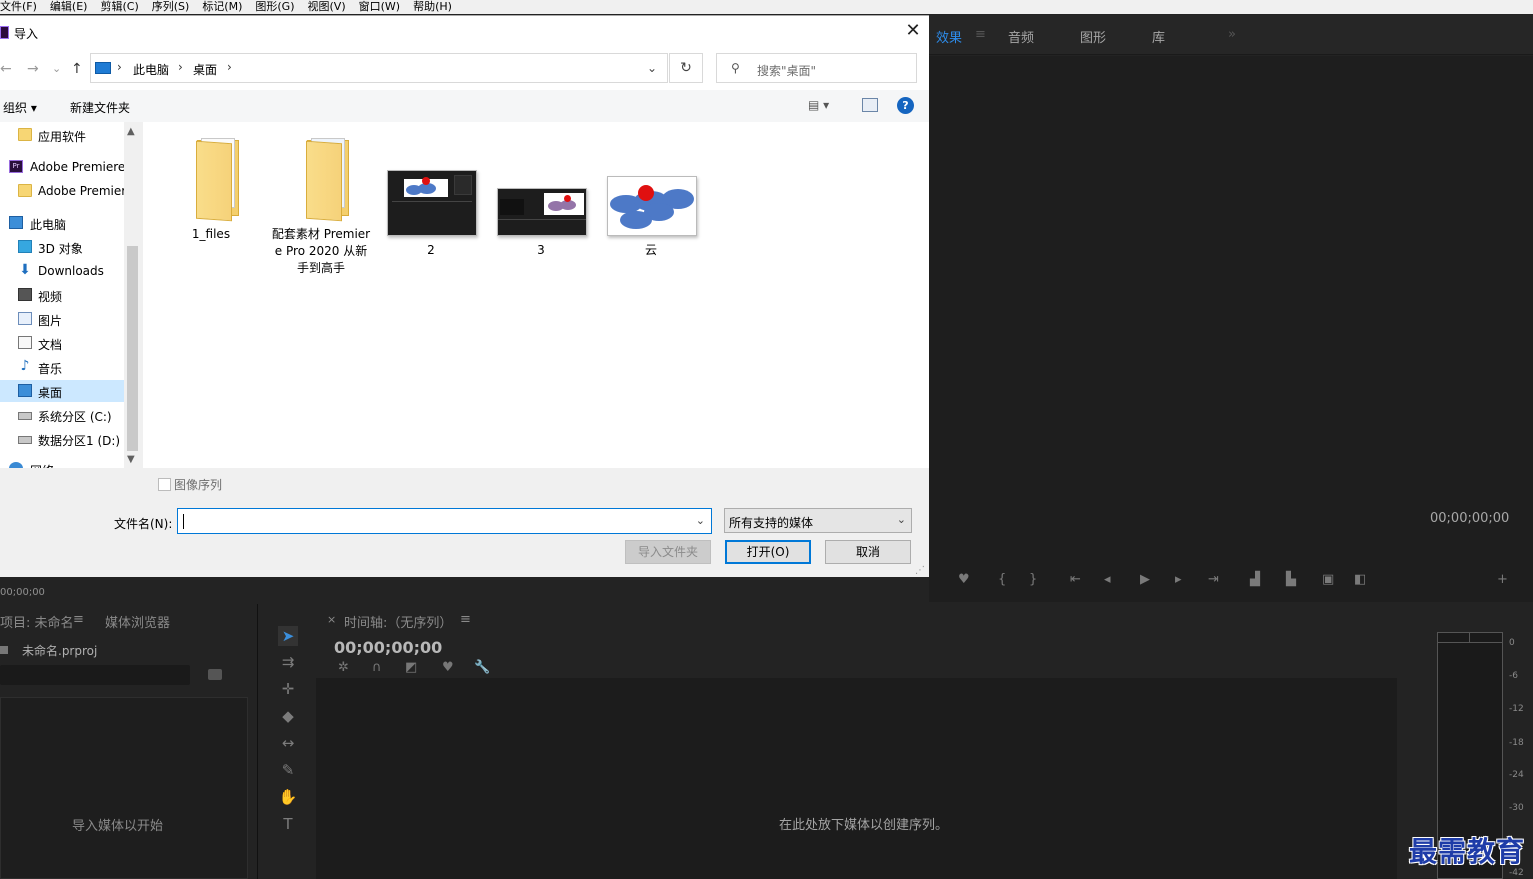 This screenshot has height=879, width=1533. What do you see at coordinates (1075, 579) in the screenshot?
I see `go-to-in-icon: ⇤` at bounding box center [1075, 579].